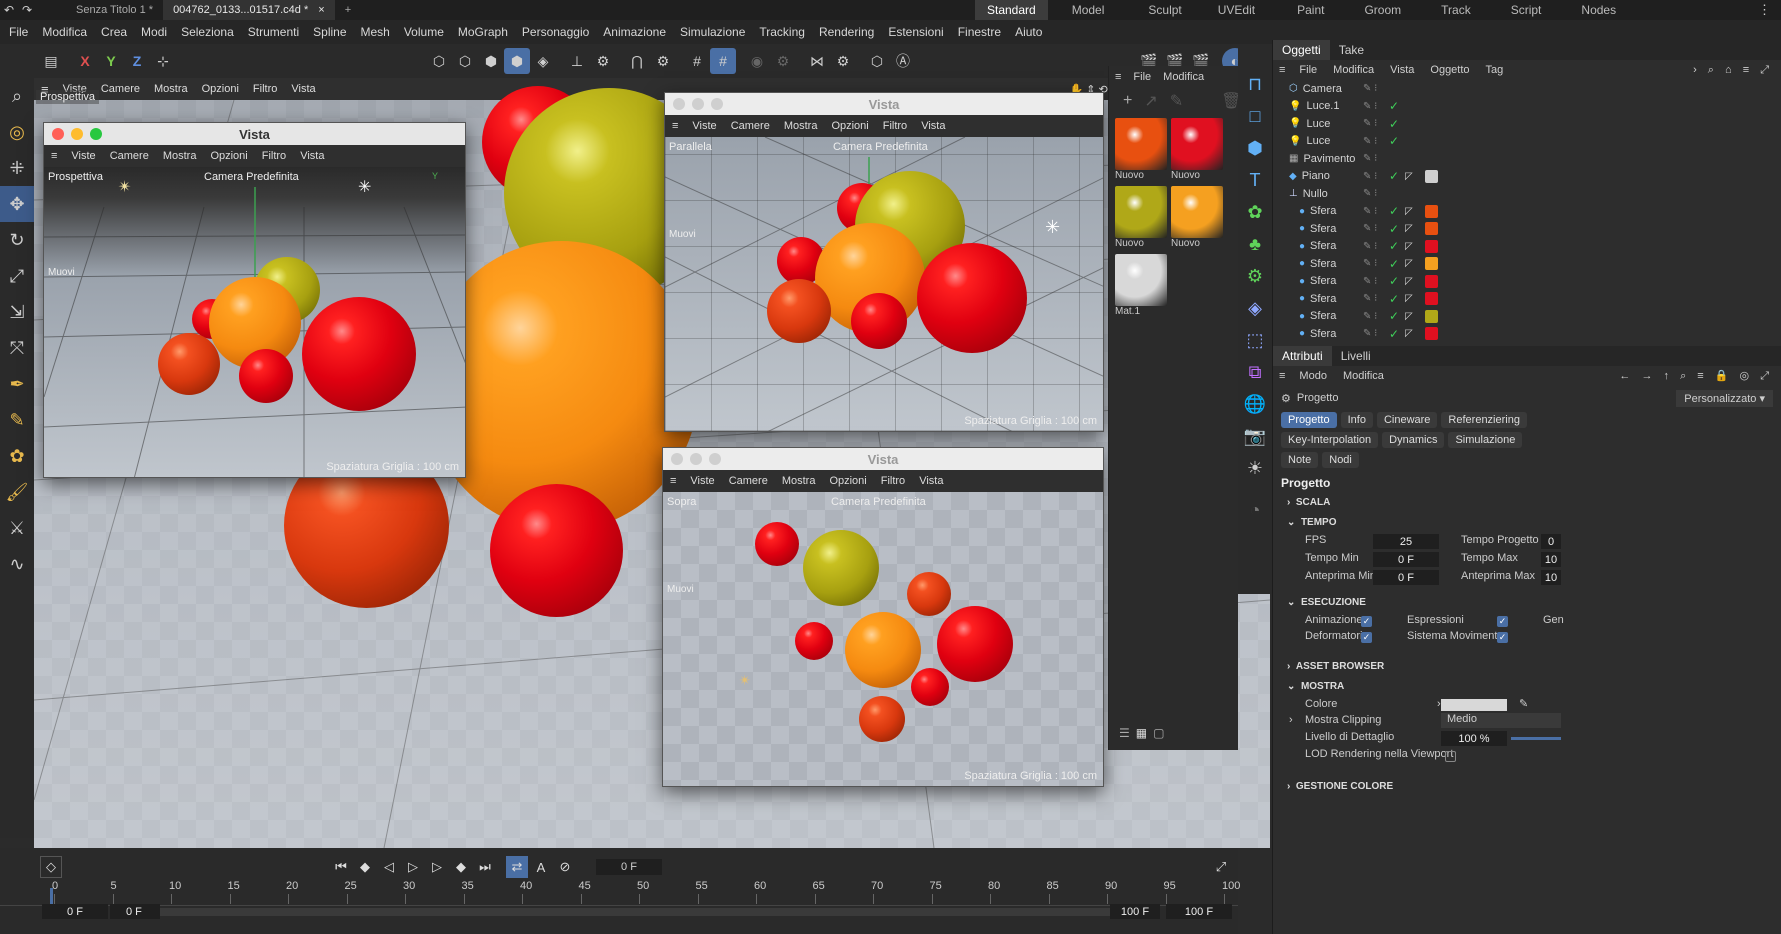 This screenshot has width=1781, height=934. Describe the element at coordinates (154, 32) in the screenshot. I see `menu-modi: Modi` at that location.